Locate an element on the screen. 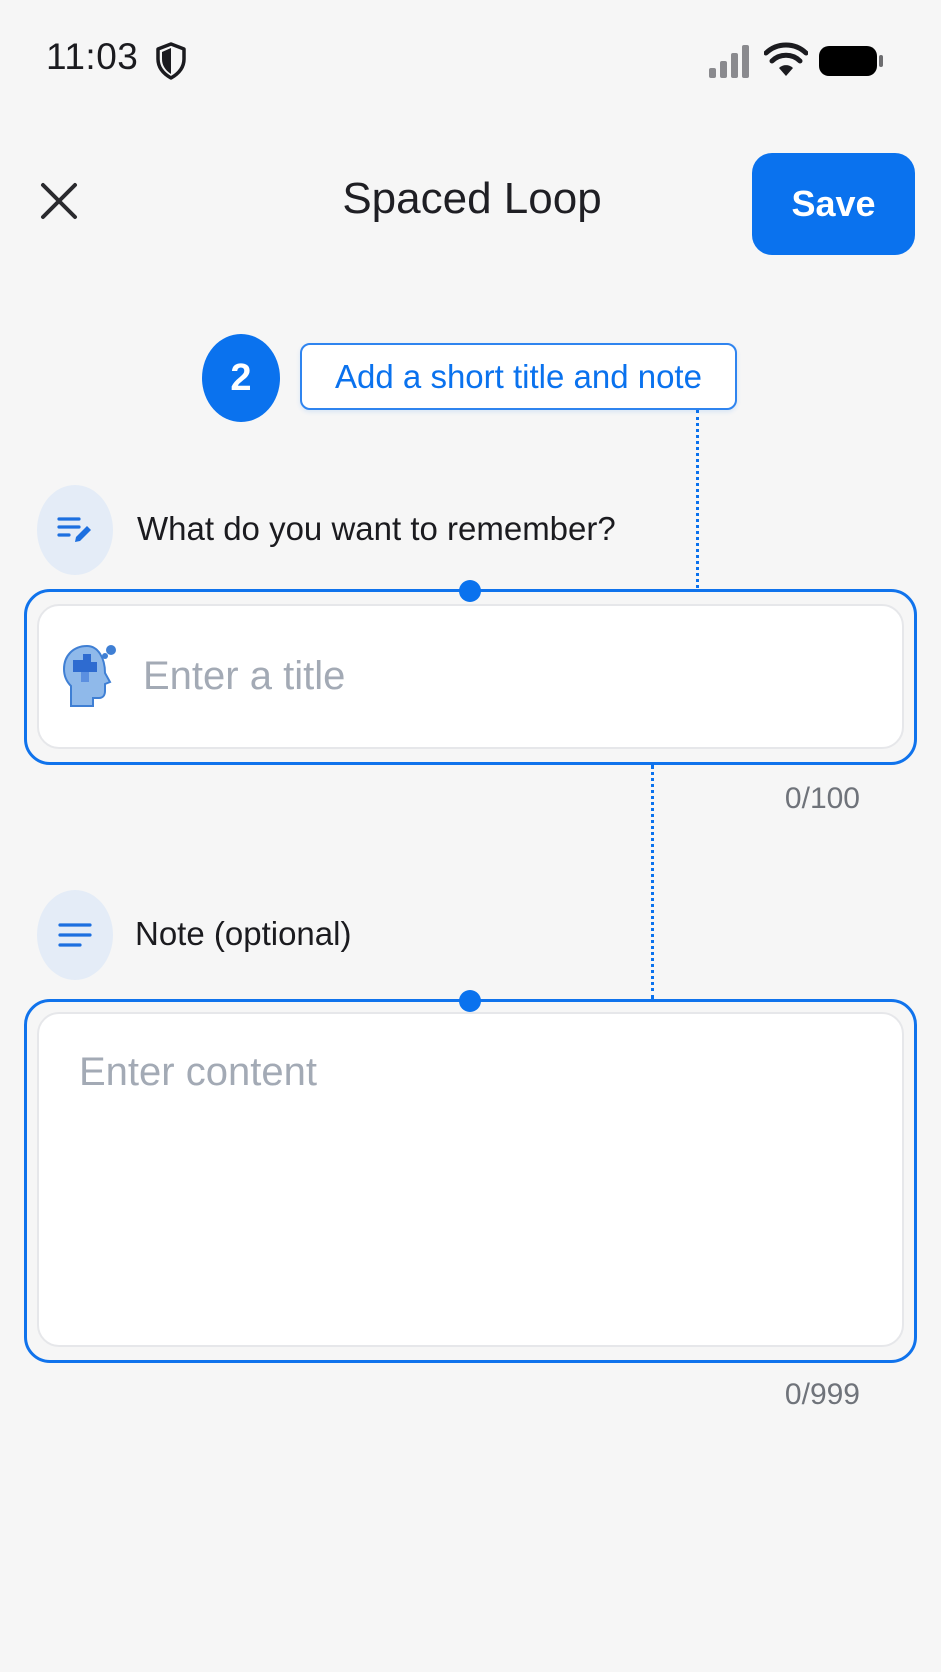  page-title: Spaced Loop is located at coordinates (472, 198).